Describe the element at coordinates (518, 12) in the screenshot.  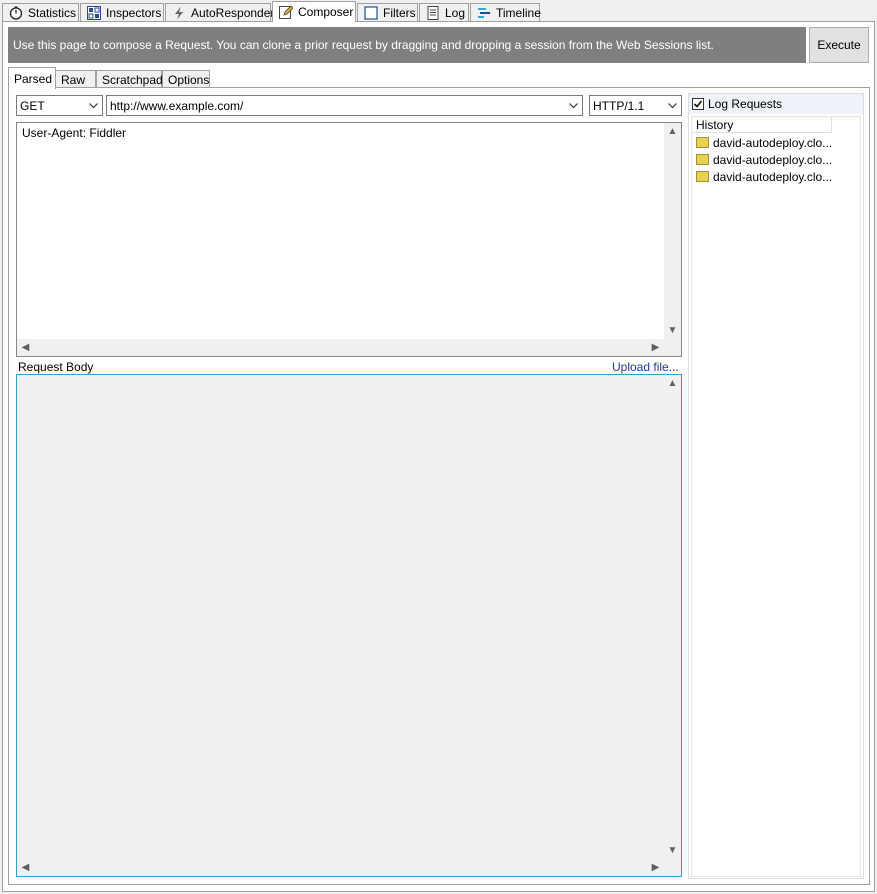
I see `tab-timeline-label: Timeline` at that location.